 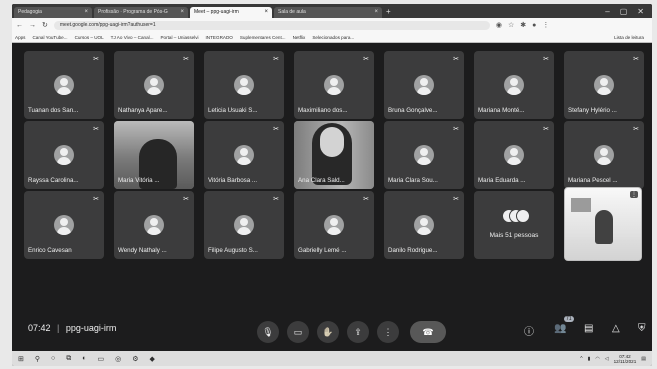 What do you see at coordinates (633, 37) in the screenshot?
I see `bookmark-reading-list: Lista de leitura` at bounding box center [633, 37].